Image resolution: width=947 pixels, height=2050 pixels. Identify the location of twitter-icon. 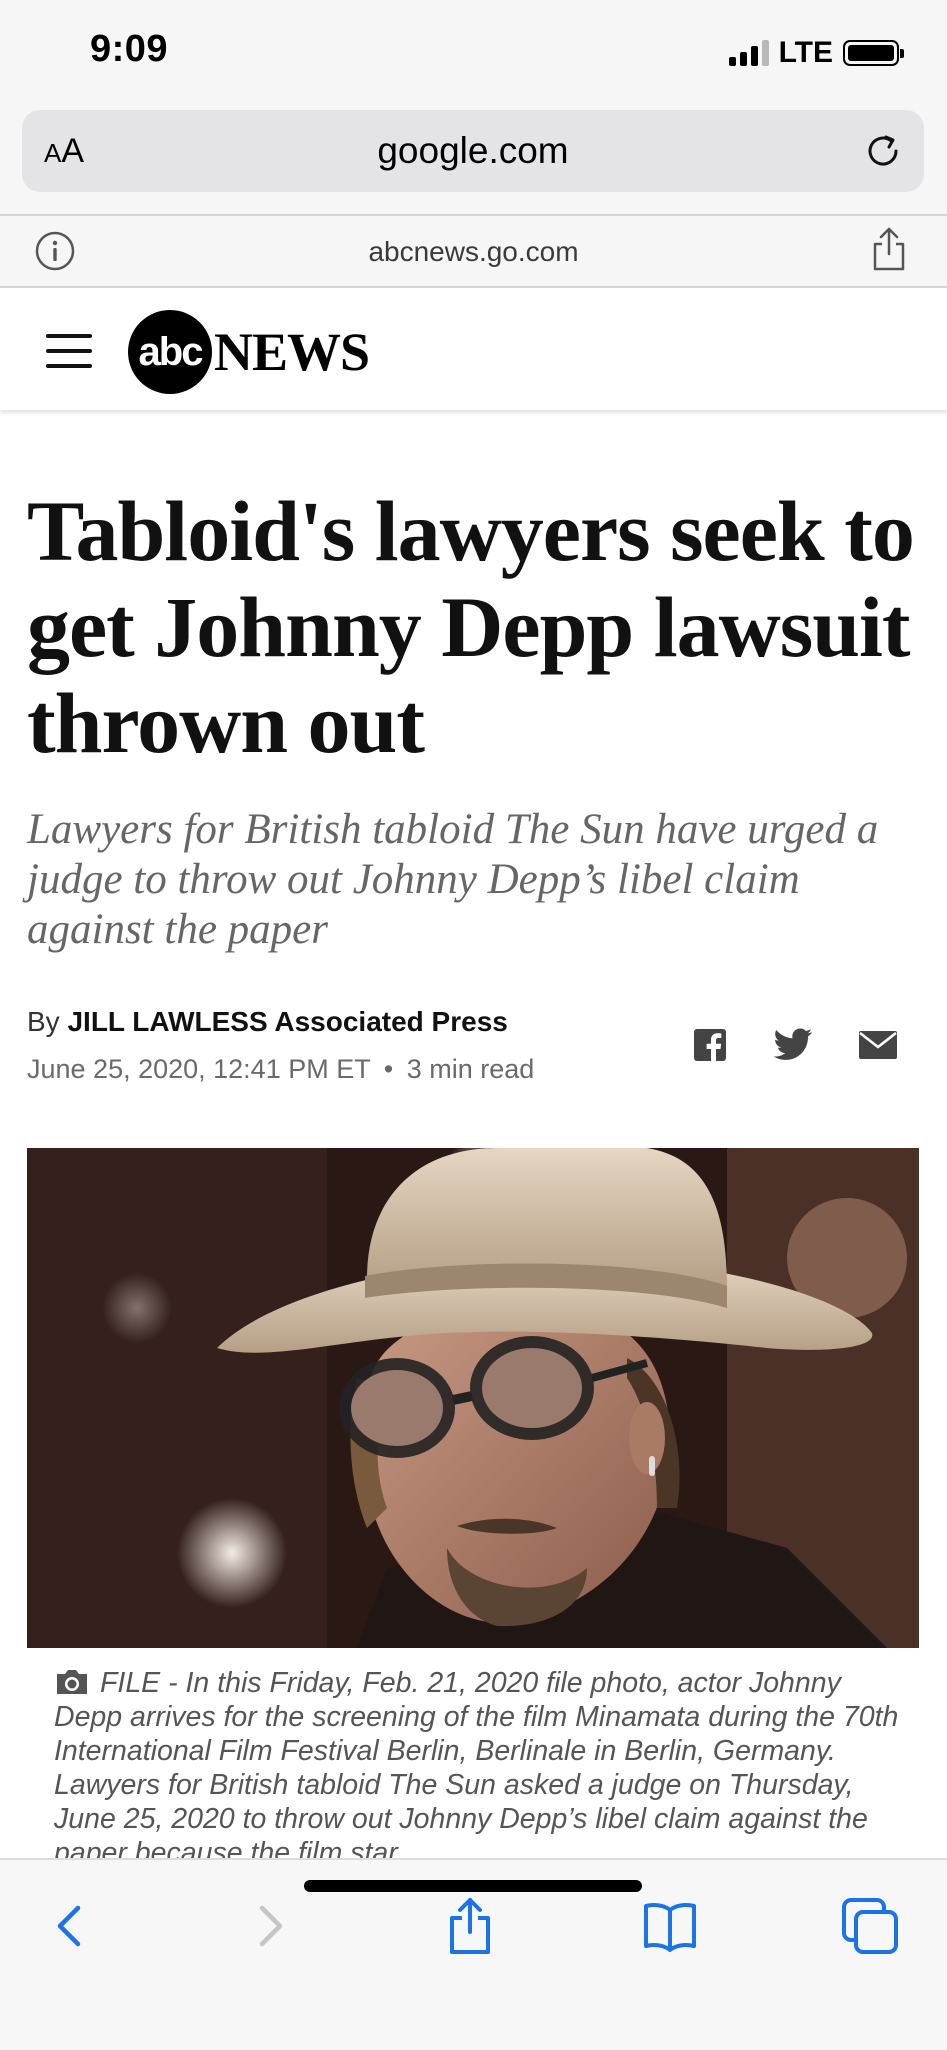
(793, 1045).